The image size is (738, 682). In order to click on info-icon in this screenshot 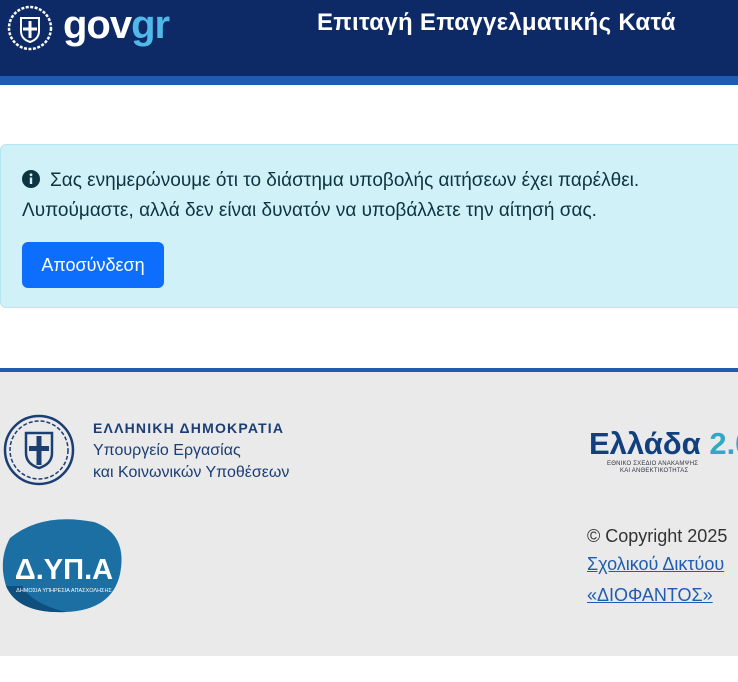, I will do `click(31, 179)`.